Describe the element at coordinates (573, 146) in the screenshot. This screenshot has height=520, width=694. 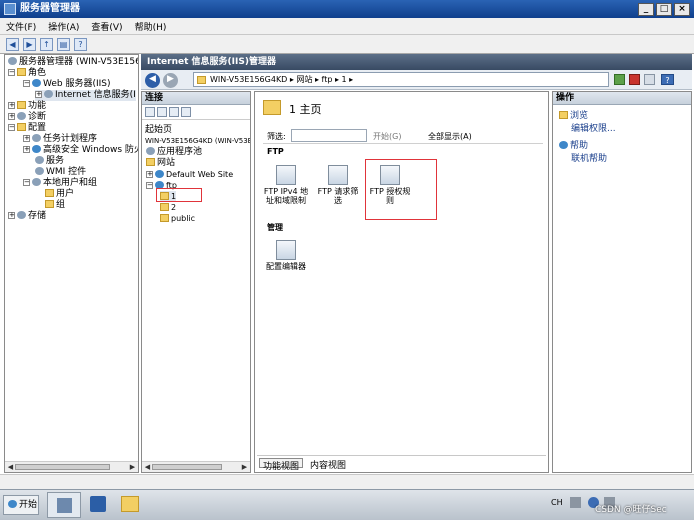
I see `action-help: 帮助` at that location.